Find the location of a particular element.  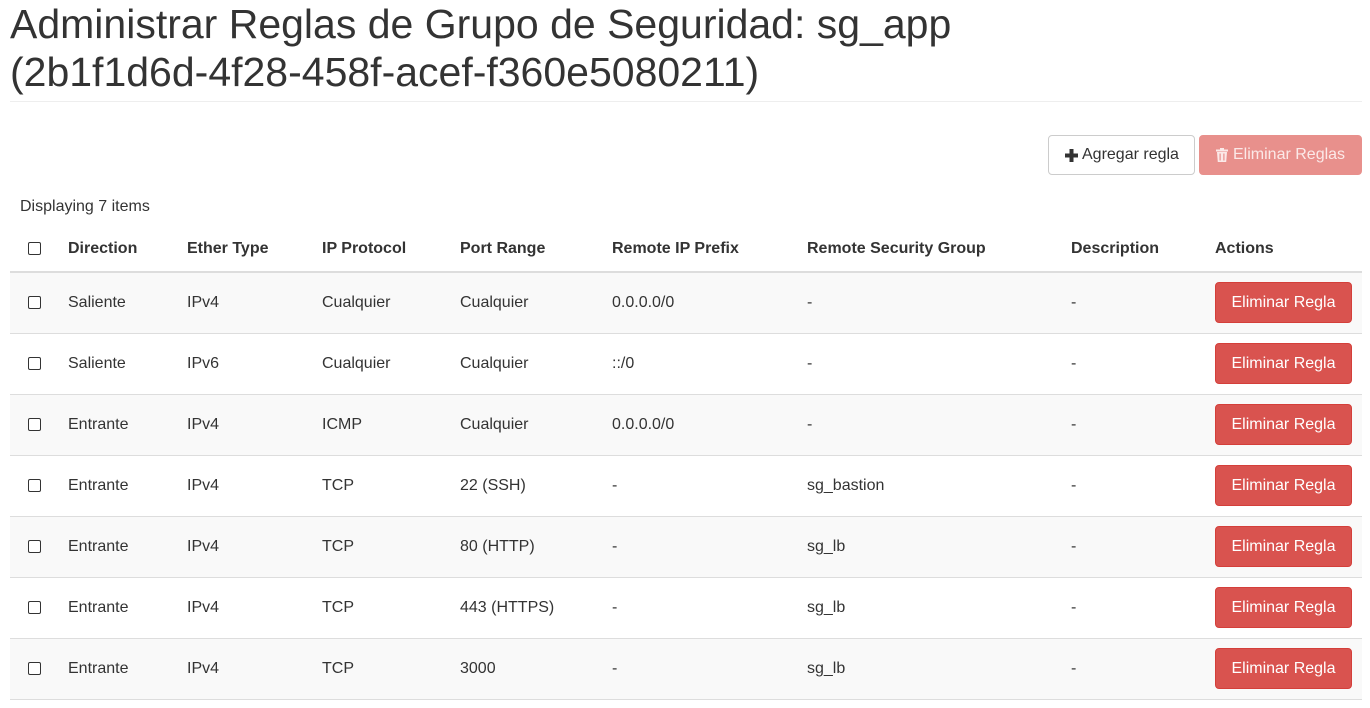

cell-port-range: 3000 is located at coordinates (536, 668).